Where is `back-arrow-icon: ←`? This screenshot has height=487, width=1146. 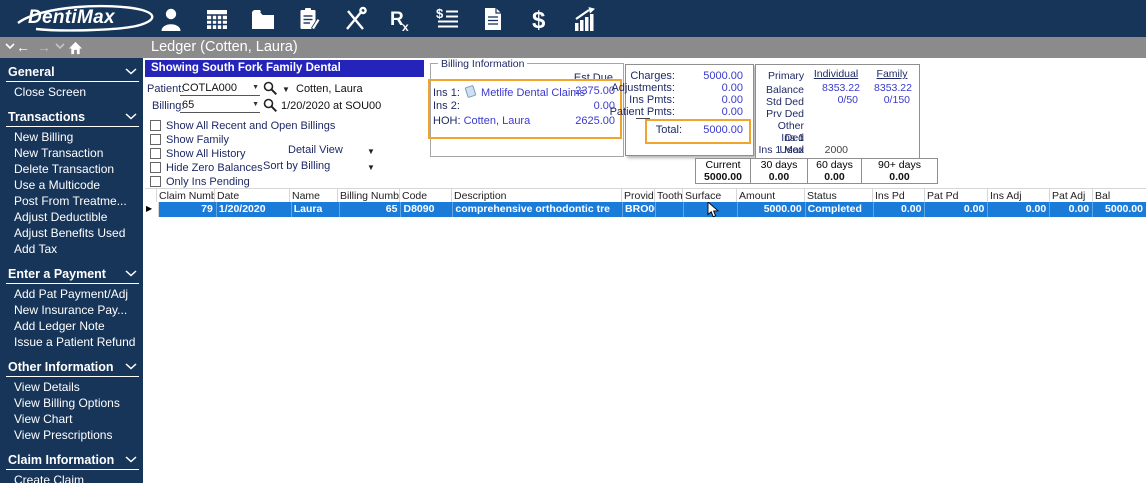 back-arrow-icon: ← is located at coordinates (23, 47).